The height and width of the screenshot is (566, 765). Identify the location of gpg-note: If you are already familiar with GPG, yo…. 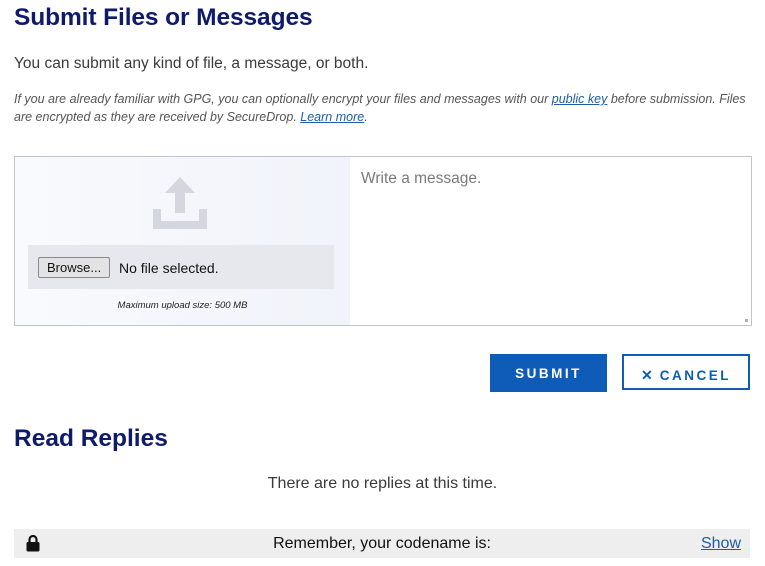
(386, 108).